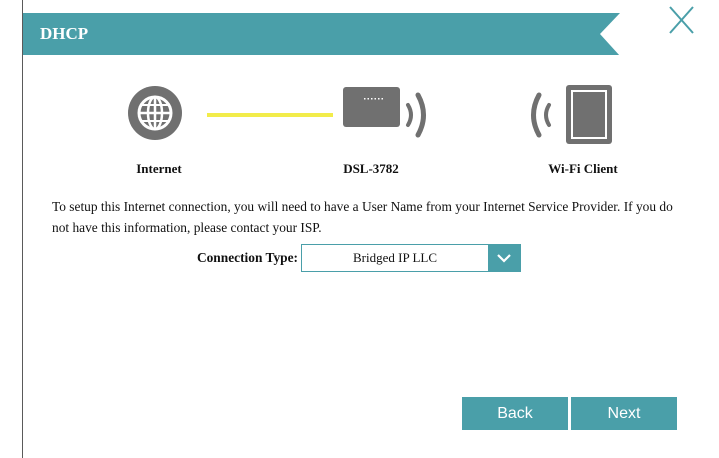 Image resolution: width=719 pixels, height=458 pixels. What do you see at coordinates (416, 115) in the screenshot?
I see `wifi-signal-icon` at bounding box center [416, 115].